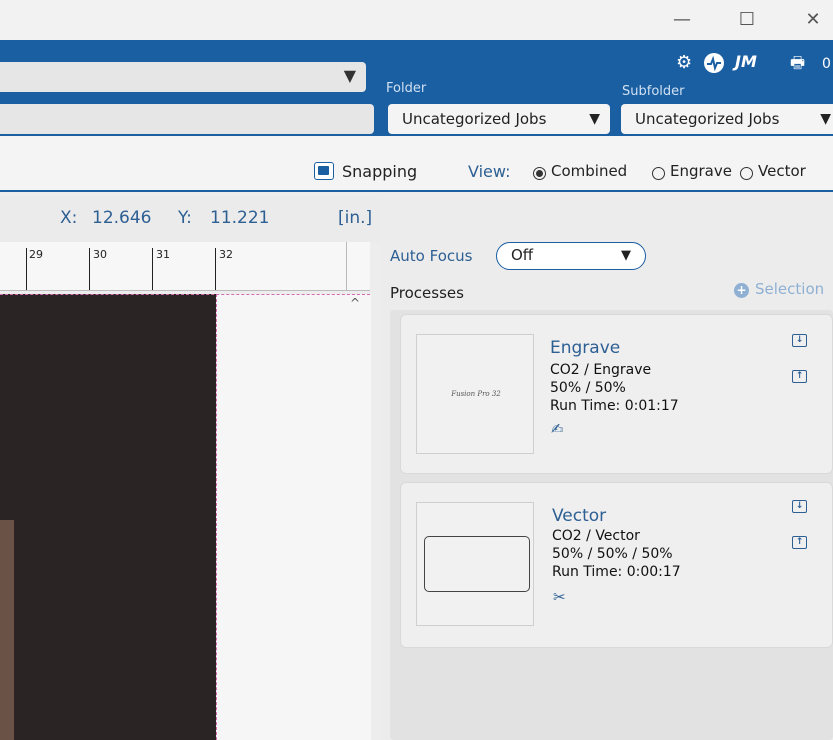  What do you see at coordinates (589, 171) in the screenshot?
I see `view-combined-label: Combined` at bounding box center [589, 171].